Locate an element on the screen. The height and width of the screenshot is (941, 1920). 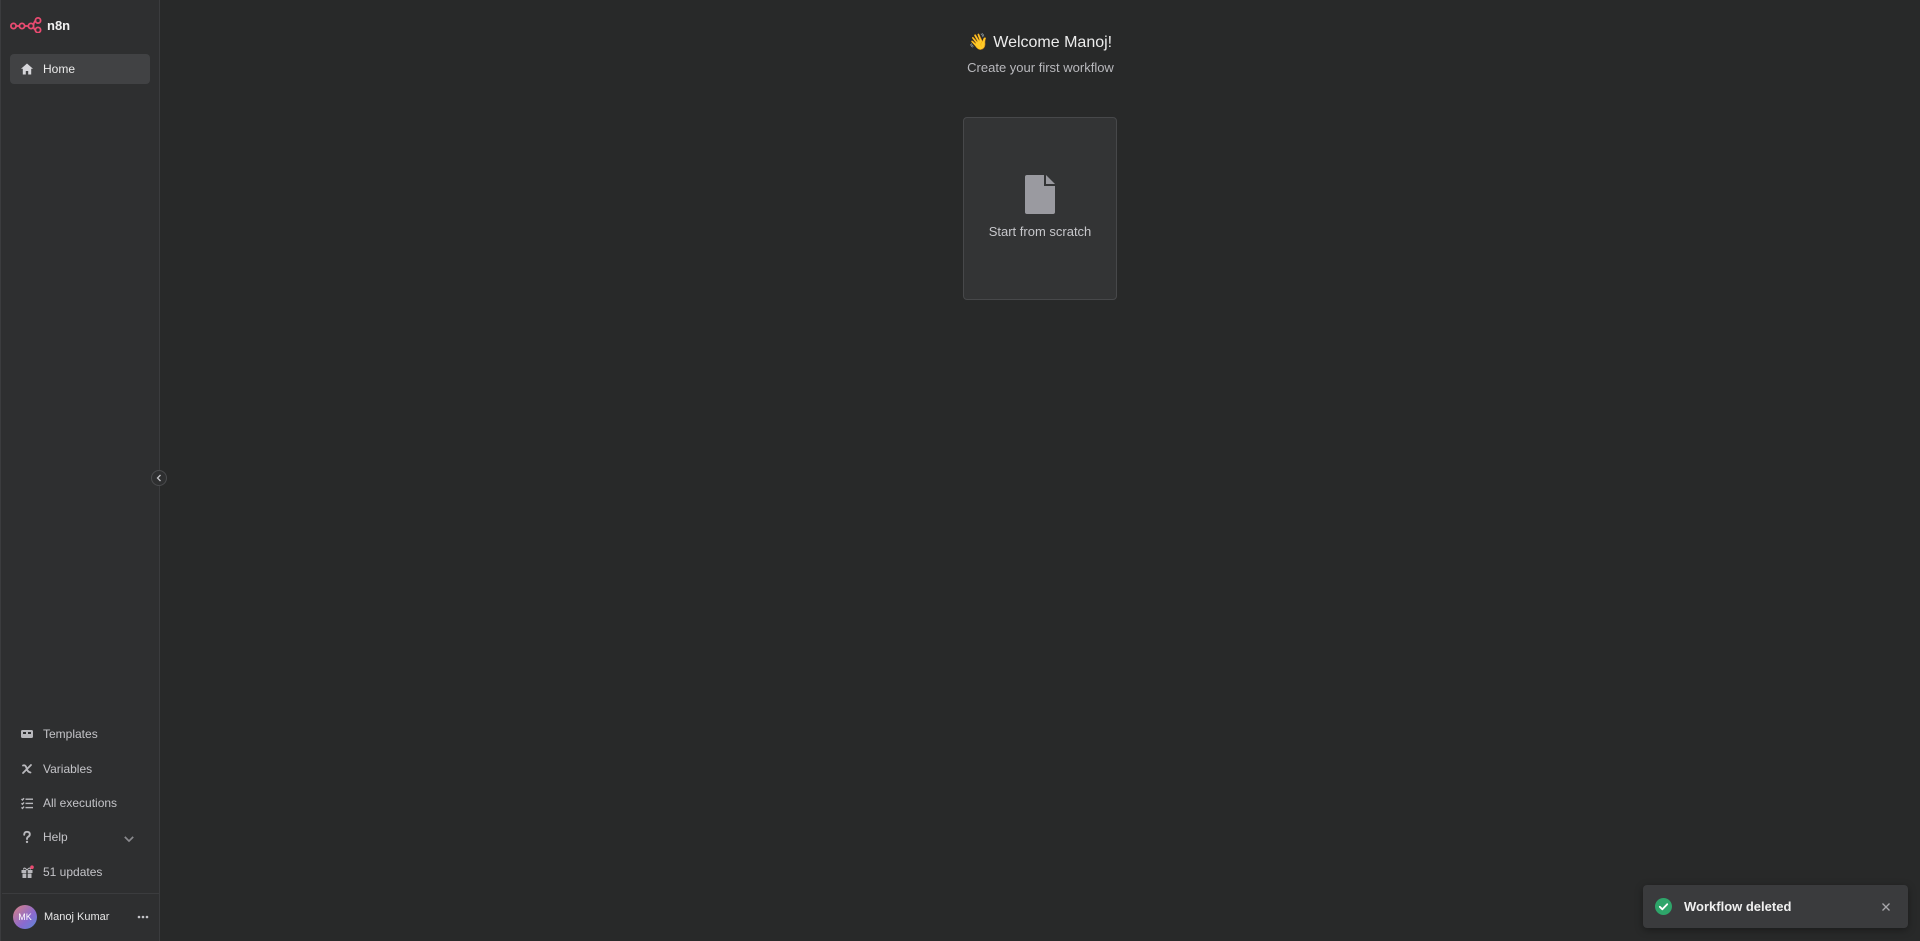
start-from-scratch-card: Start from scratch is located at coordinates (1040, 208).